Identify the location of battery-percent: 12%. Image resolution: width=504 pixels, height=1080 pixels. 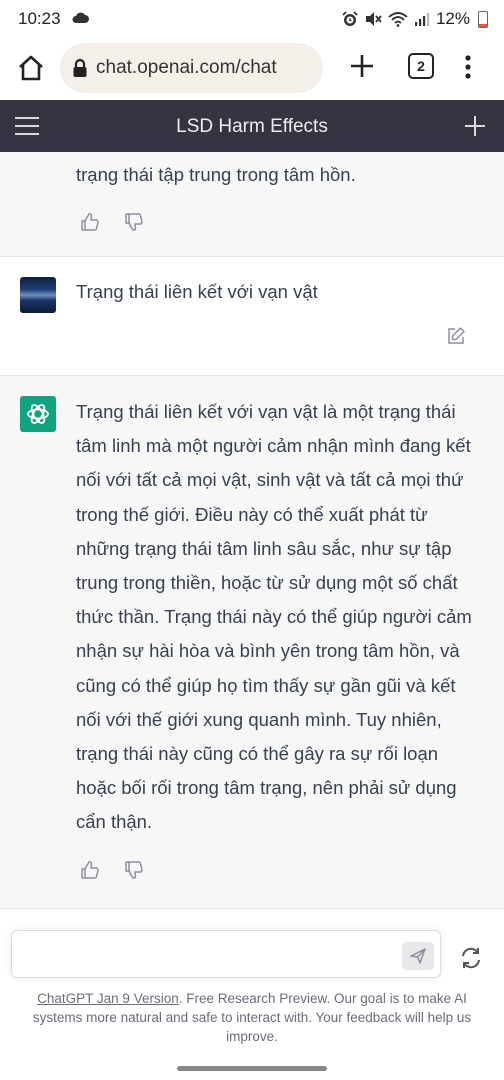
(452, 18).